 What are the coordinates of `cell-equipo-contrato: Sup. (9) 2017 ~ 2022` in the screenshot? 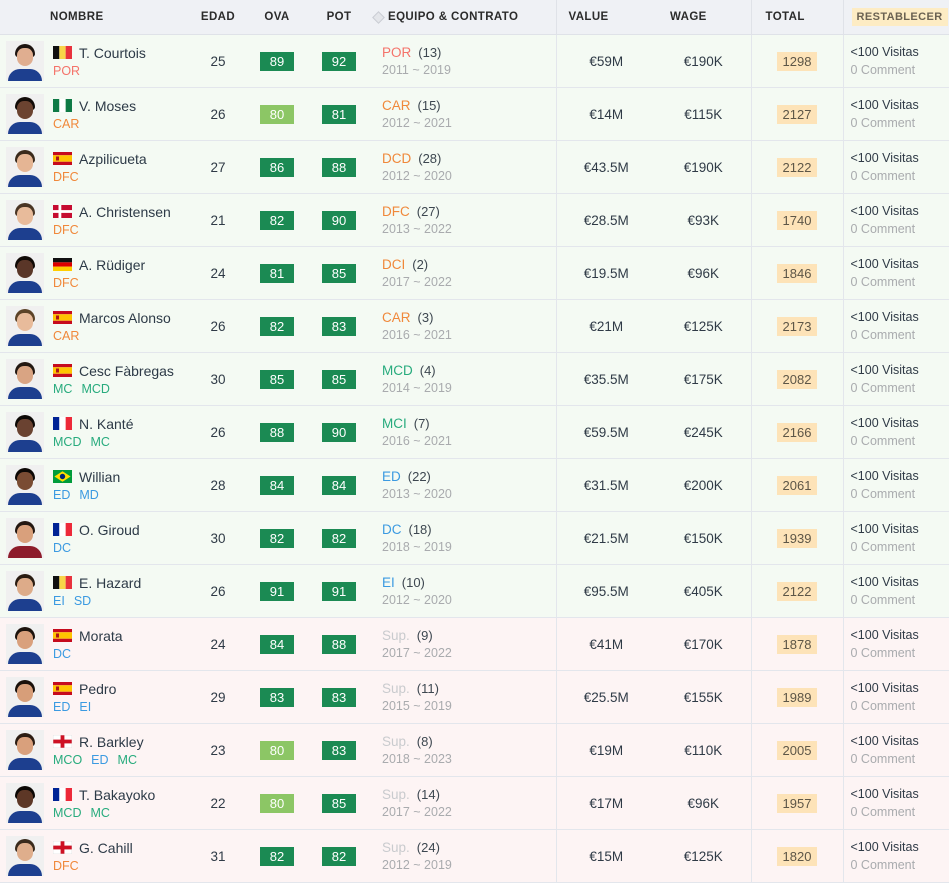 It's located at (463, 644).